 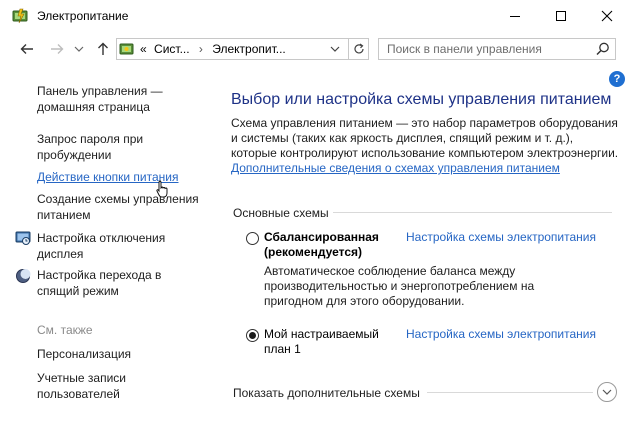 I want to click on moon-icon, so click(x=23, y=276).